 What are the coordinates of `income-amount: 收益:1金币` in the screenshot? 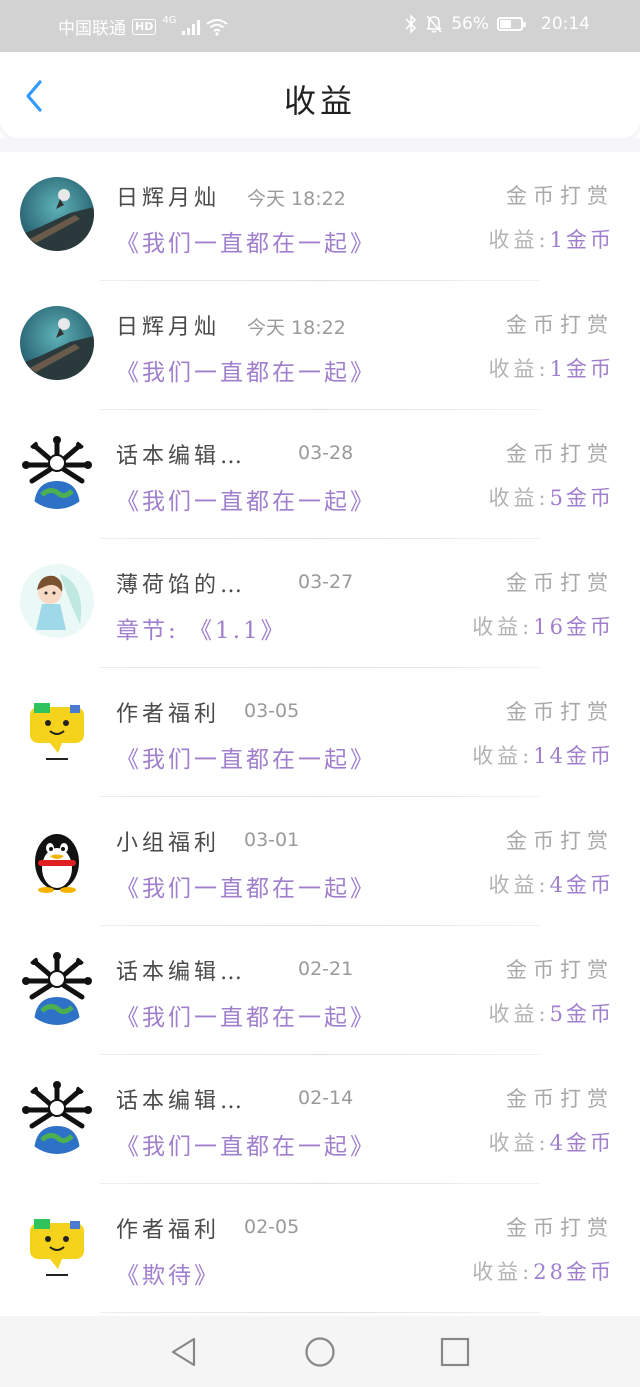 It's located at (551, 368).